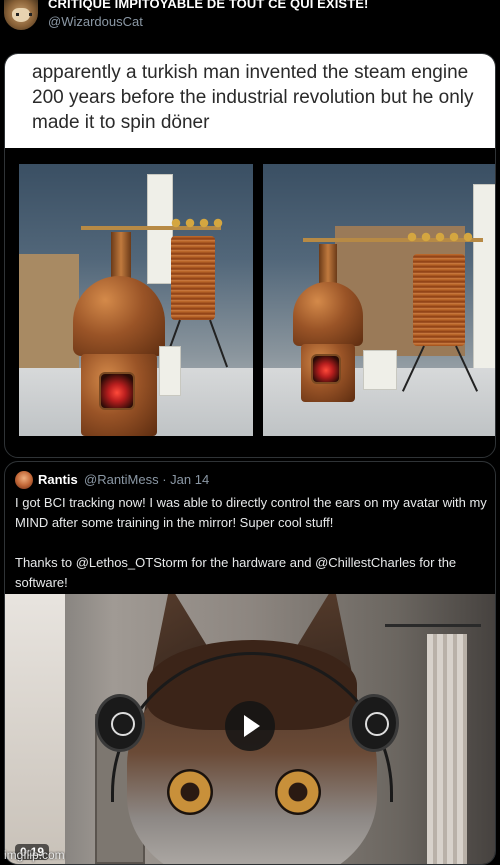 The width and height of the screenshot is (500, 865). Describe the element at coordinates (24, 480) in the screenshot. I see `quoted-author-avatar` at that location.